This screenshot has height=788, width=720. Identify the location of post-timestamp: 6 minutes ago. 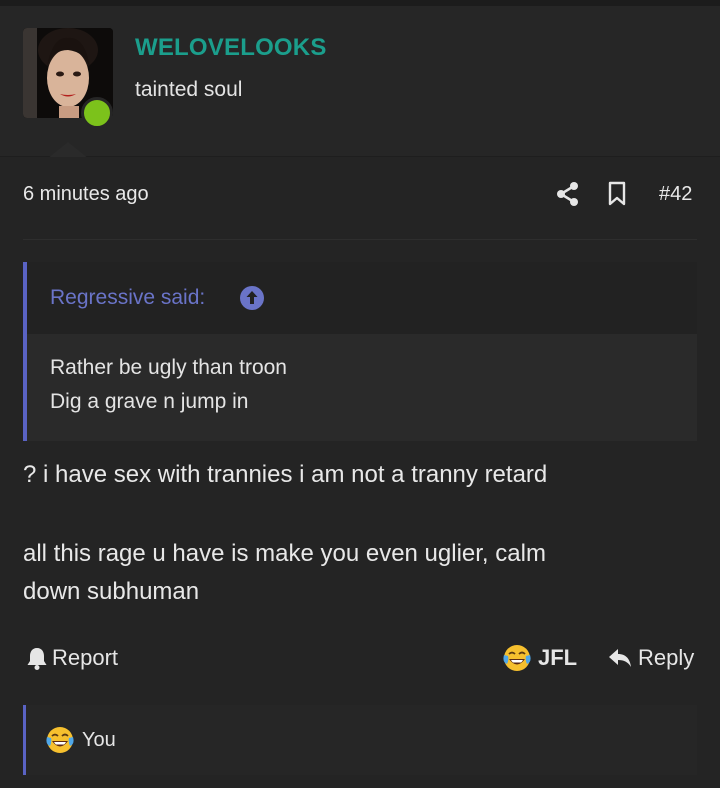
(86, 194).